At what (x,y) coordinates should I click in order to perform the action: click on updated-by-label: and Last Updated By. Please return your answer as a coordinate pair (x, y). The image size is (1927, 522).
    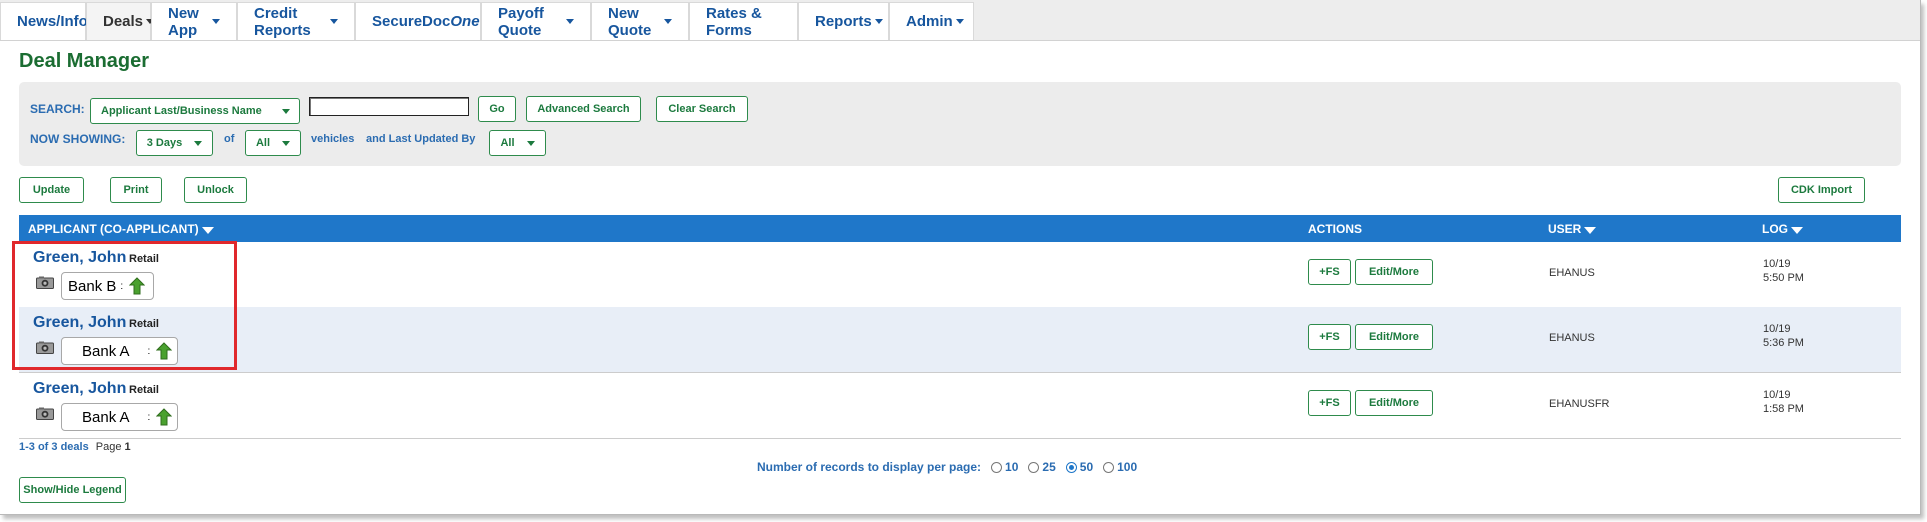
    Looking at the image, I should click on (421, 139).